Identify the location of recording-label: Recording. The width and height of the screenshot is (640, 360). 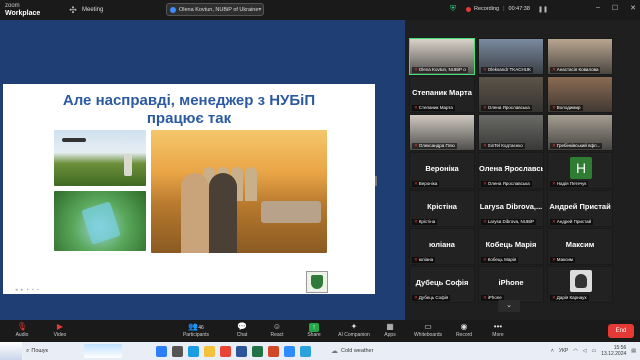
(487, 9).